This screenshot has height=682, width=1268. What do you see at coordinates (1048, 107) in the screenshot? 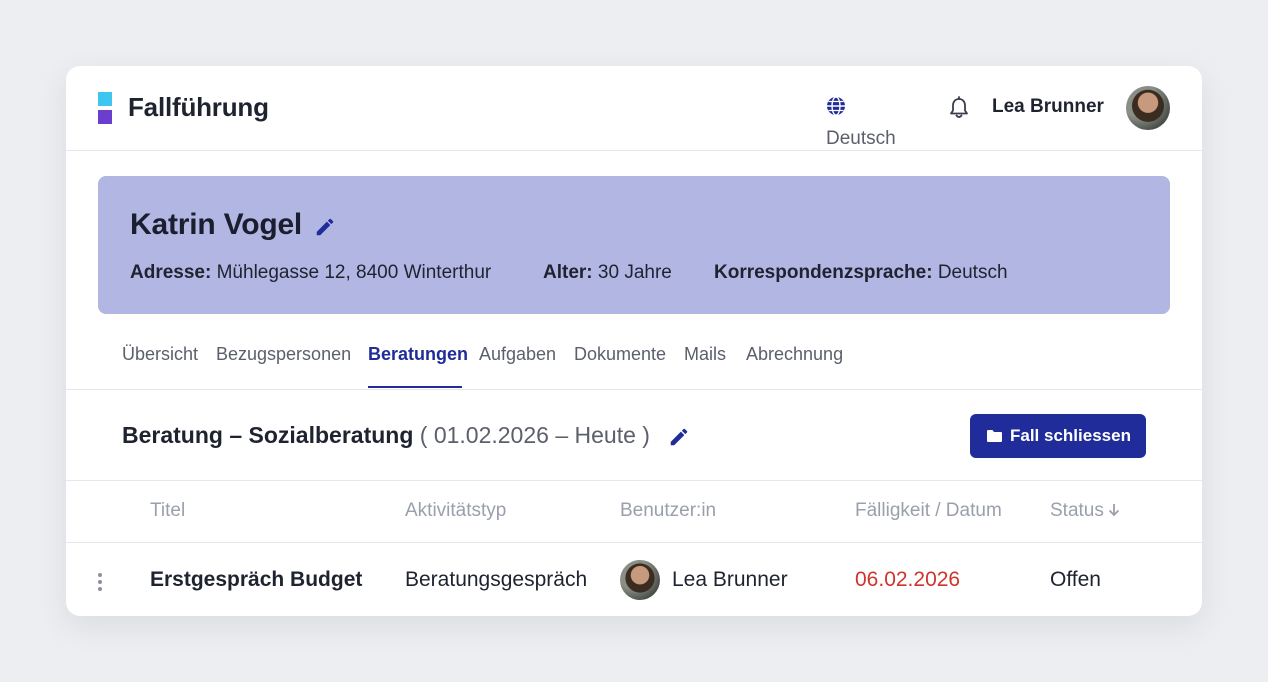
I see `current-user-name: Lea Brunner` at bounding box center [1048, 107].